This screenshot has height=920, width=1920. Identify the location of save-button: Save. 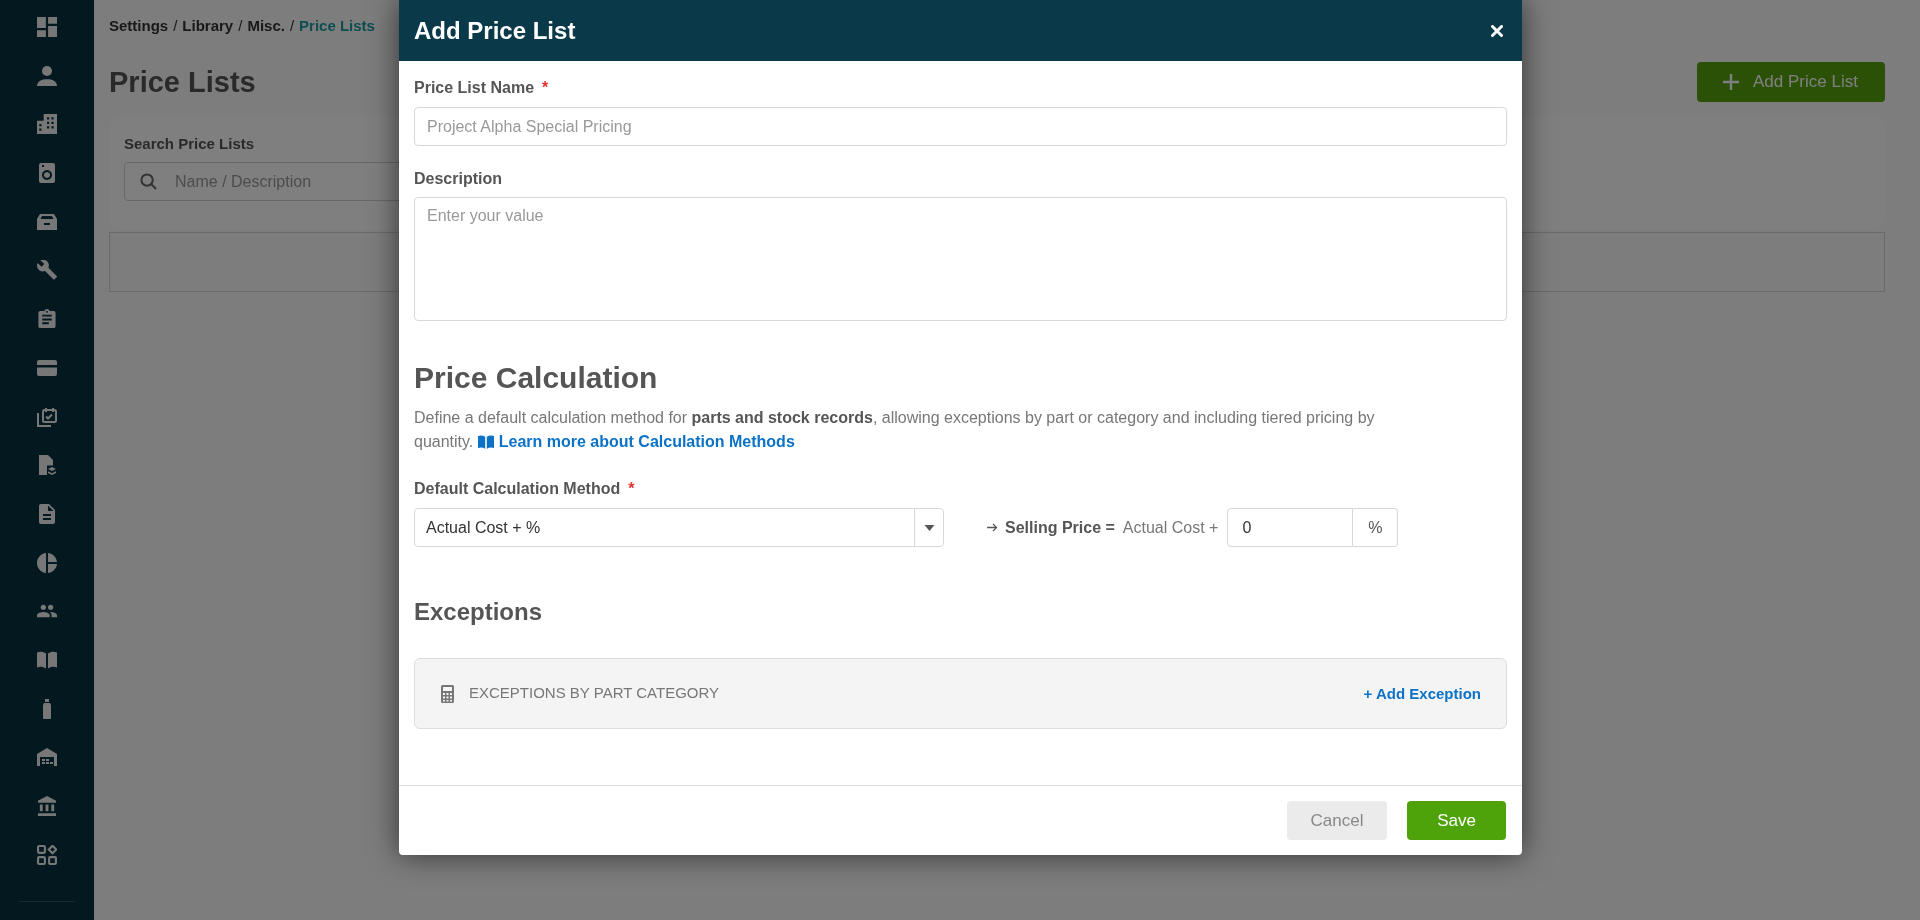
(1456, 820).